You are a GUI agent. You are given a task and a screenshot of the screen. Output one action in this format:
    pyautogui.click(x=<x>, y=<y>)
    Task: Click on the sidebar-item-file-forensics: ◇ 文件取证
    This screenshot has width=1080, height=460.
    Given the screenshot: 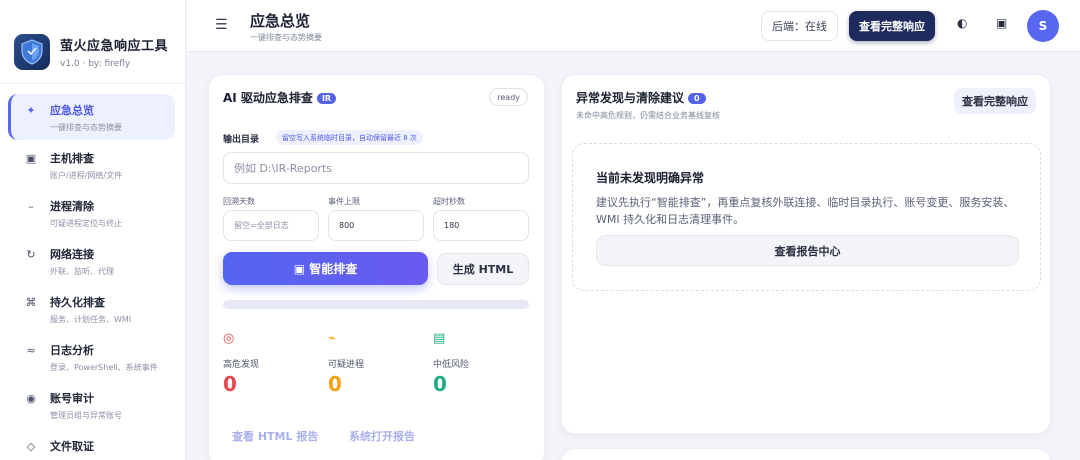 What is the action you would take?
    pyautogui.click(x=91, y=445)
    